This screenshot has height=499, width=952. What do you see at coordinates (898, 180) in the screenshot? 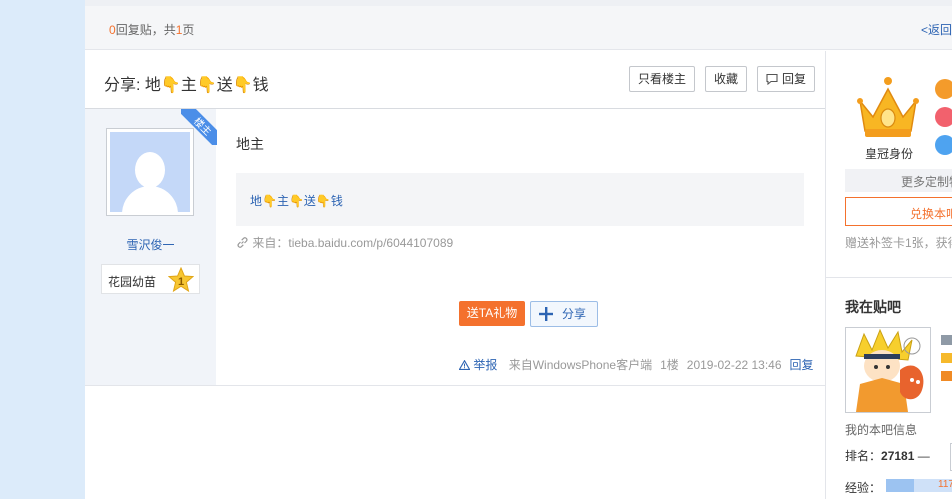
I see `more-custom-bar: 更多定制特` at bounding box center [898, 180].